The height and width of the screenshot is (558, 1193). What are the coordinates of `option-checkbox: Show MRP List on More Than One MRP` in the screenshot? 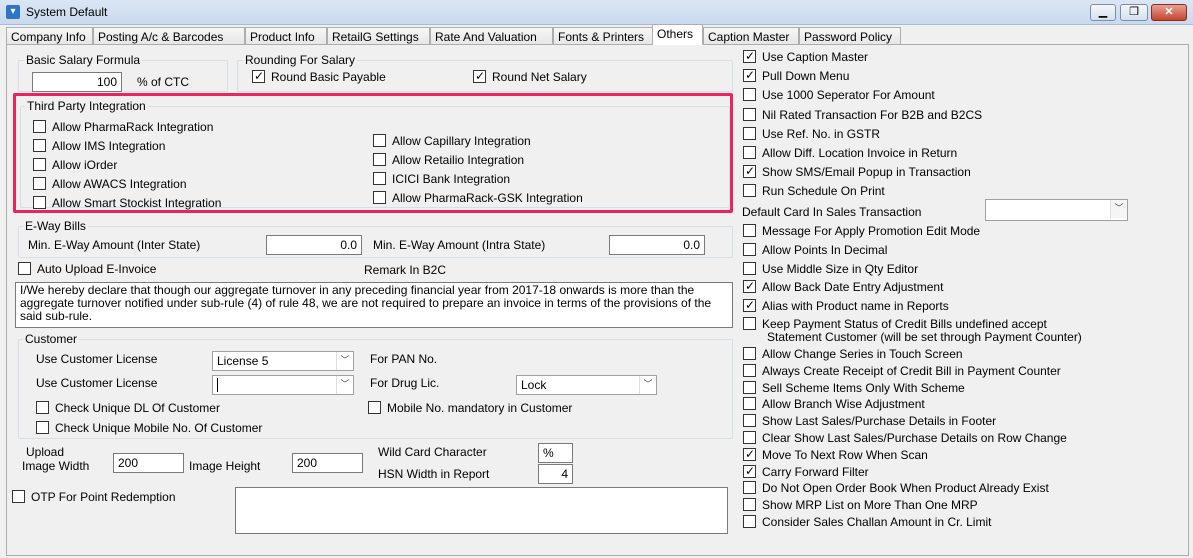 It's located at (860, 505).